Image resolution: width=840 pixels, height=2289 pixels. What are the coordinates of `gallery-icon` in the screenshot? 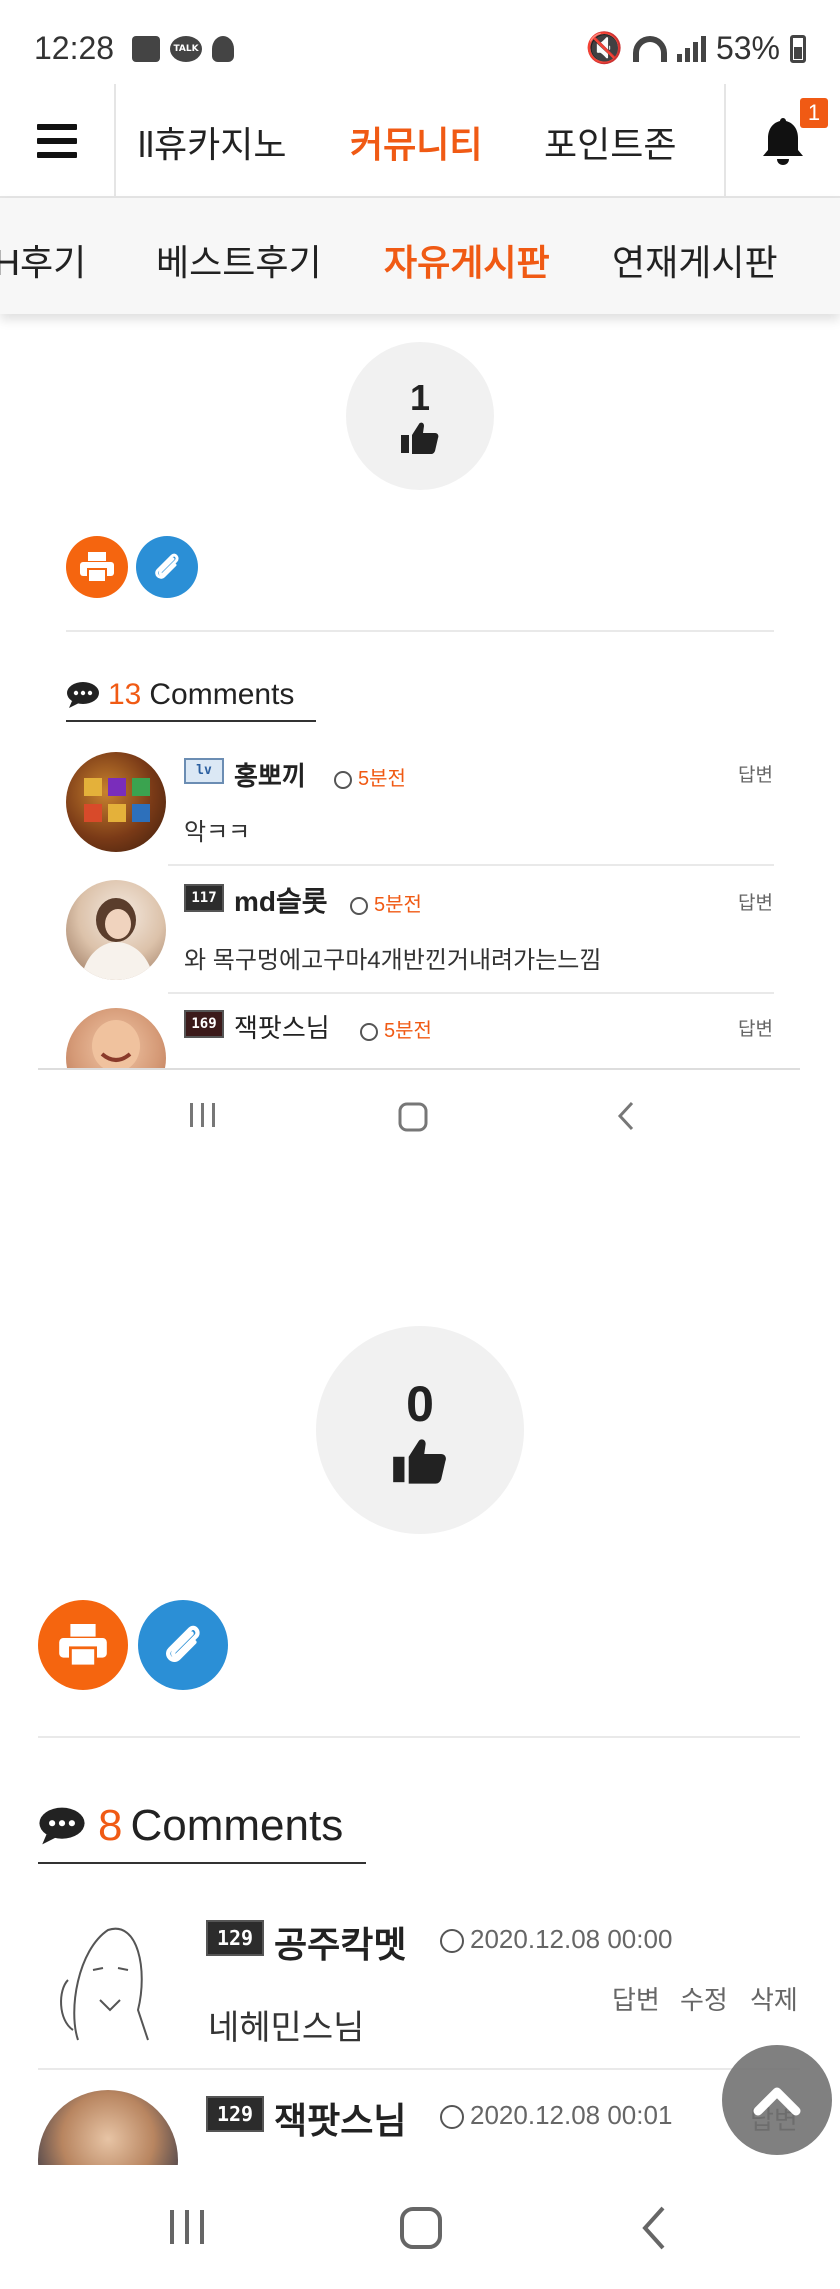 It's located at (146, 49).